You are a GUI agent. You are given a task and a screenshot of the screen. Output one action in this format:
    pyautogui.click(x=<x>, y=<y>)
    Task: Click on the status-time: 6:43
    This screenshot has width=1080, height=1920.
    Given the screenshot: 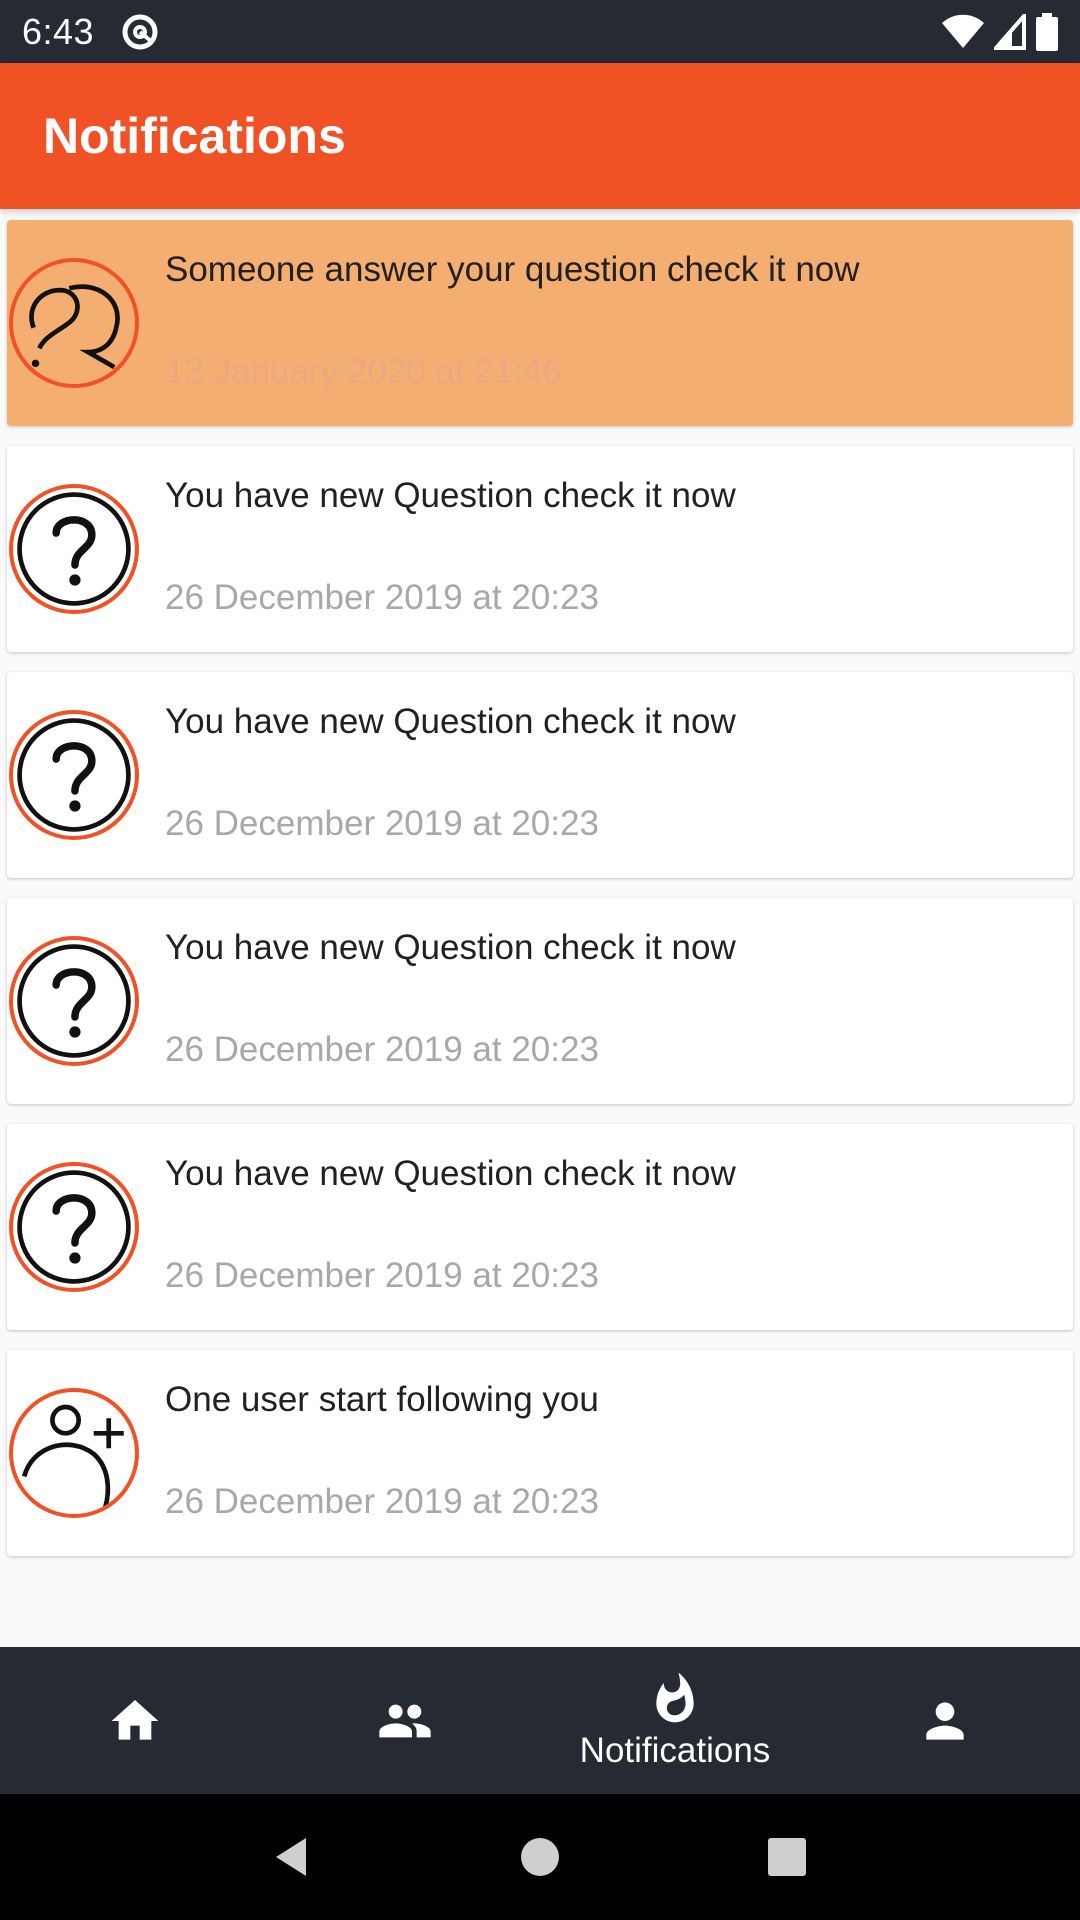 What is the action you would take?
    pyautogui.click(x=58, y=31)
    